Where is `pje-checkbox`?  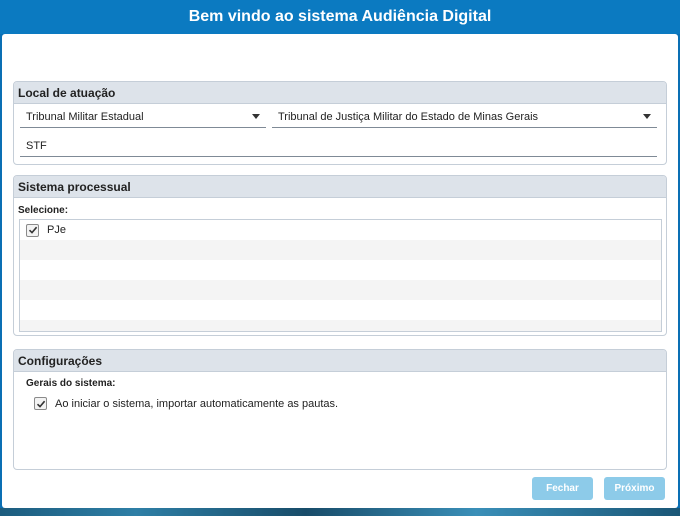
pje-checkbox is located at coordinates (32, 230).